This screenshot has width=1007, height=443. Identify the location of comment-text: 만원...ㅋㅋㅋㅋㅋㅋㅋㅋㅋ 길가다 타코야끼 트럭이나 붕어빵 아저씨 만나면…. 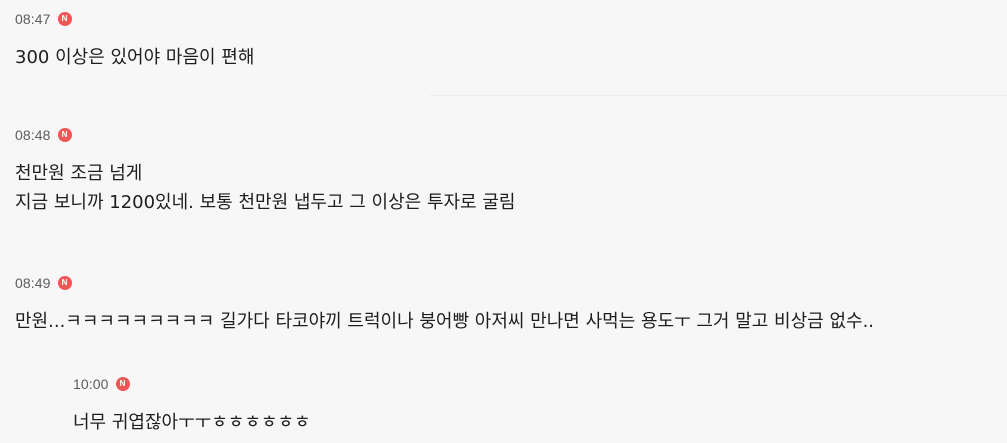
(511, 321).